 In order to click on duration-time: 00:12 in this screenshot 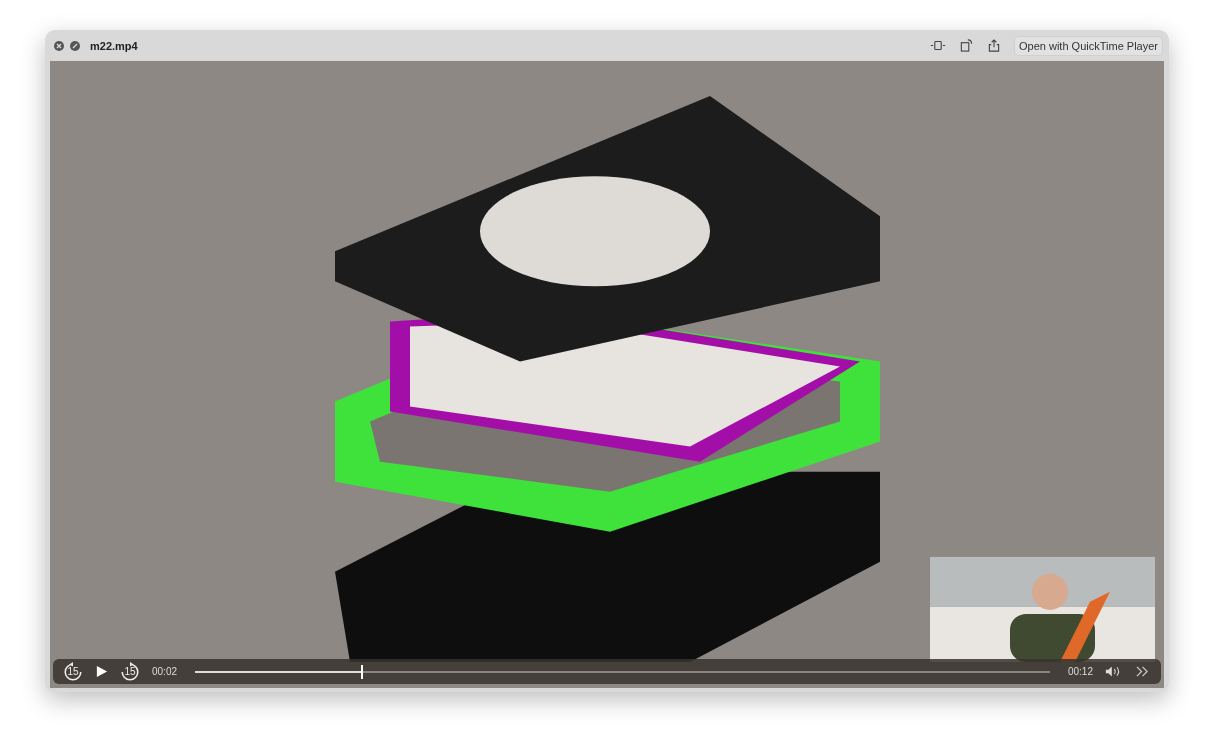, I will do `click(1080, 671)`.